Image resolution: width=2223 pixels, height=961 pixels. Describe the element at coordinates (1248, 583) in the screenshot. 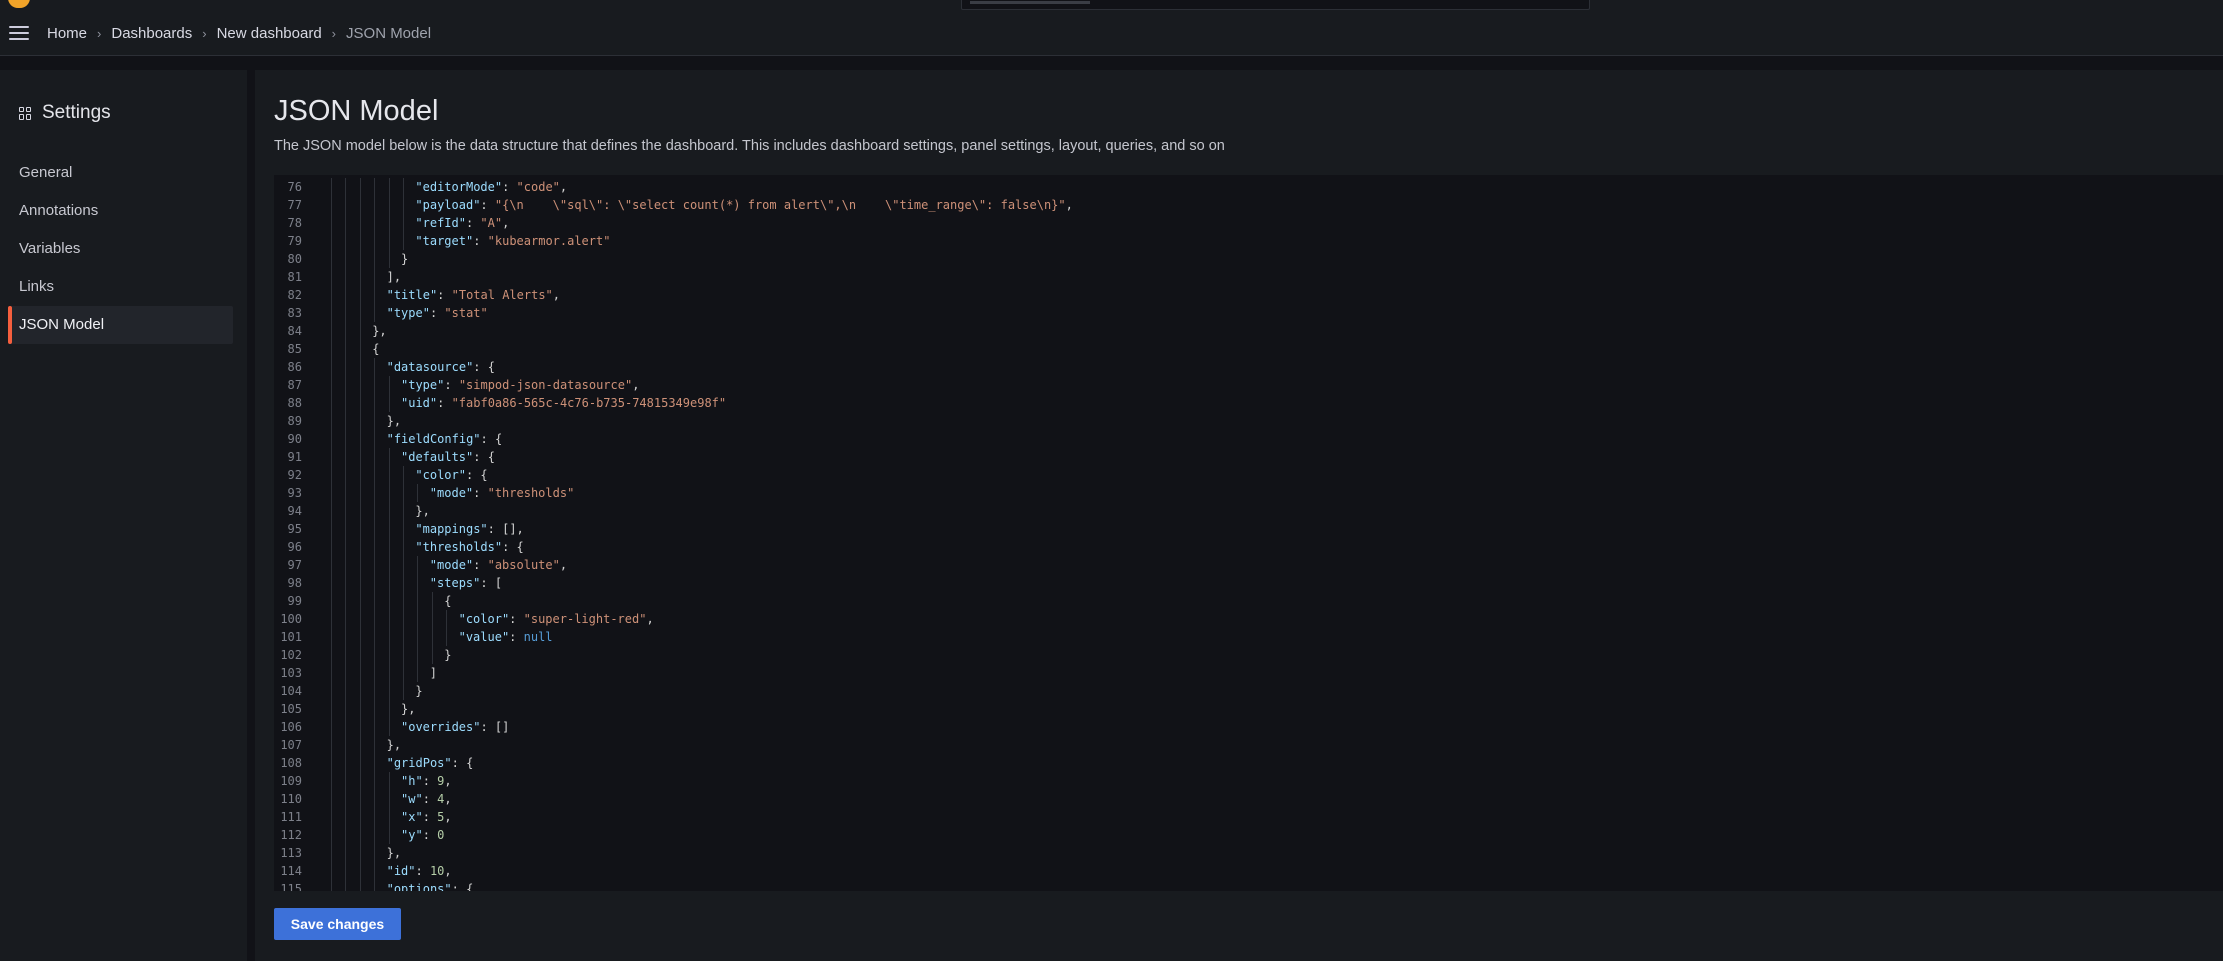

I see `code-line: 98 "steps": [` at that location.